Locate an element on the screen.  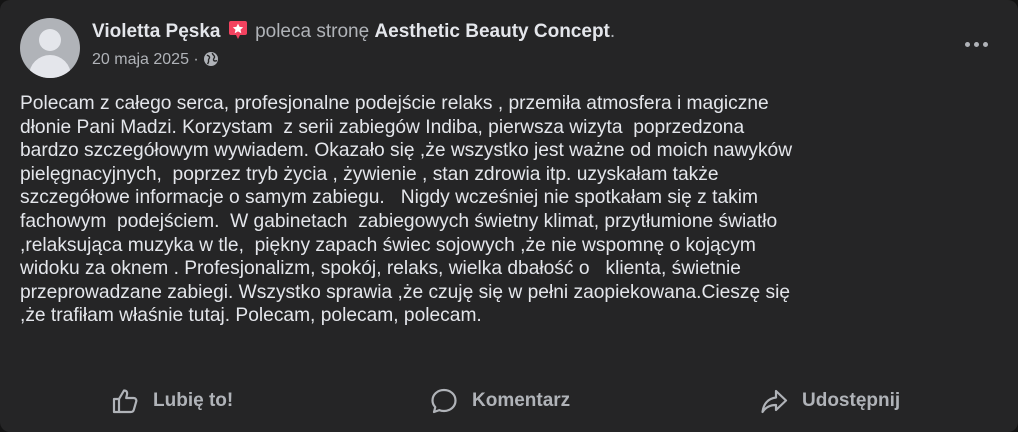
page-name-link: Aesthetic Beauty Concept is located at coordinates (491, 31).